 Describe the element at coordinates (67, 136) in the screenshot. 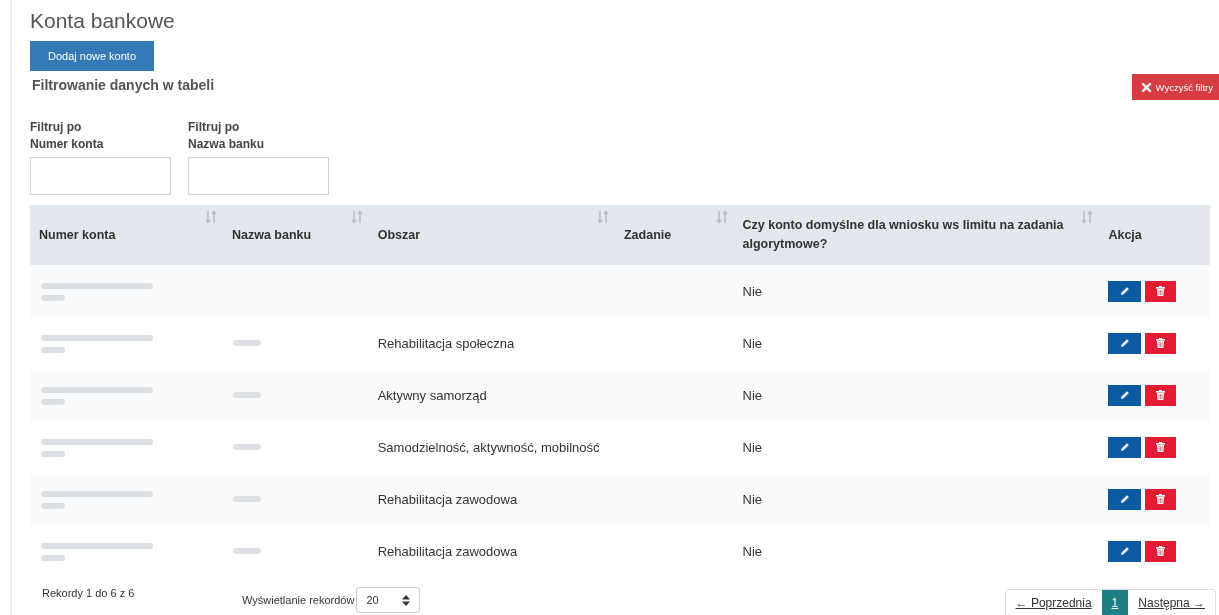

I see `filter-label: Filtruj po Numer konta` at that location.